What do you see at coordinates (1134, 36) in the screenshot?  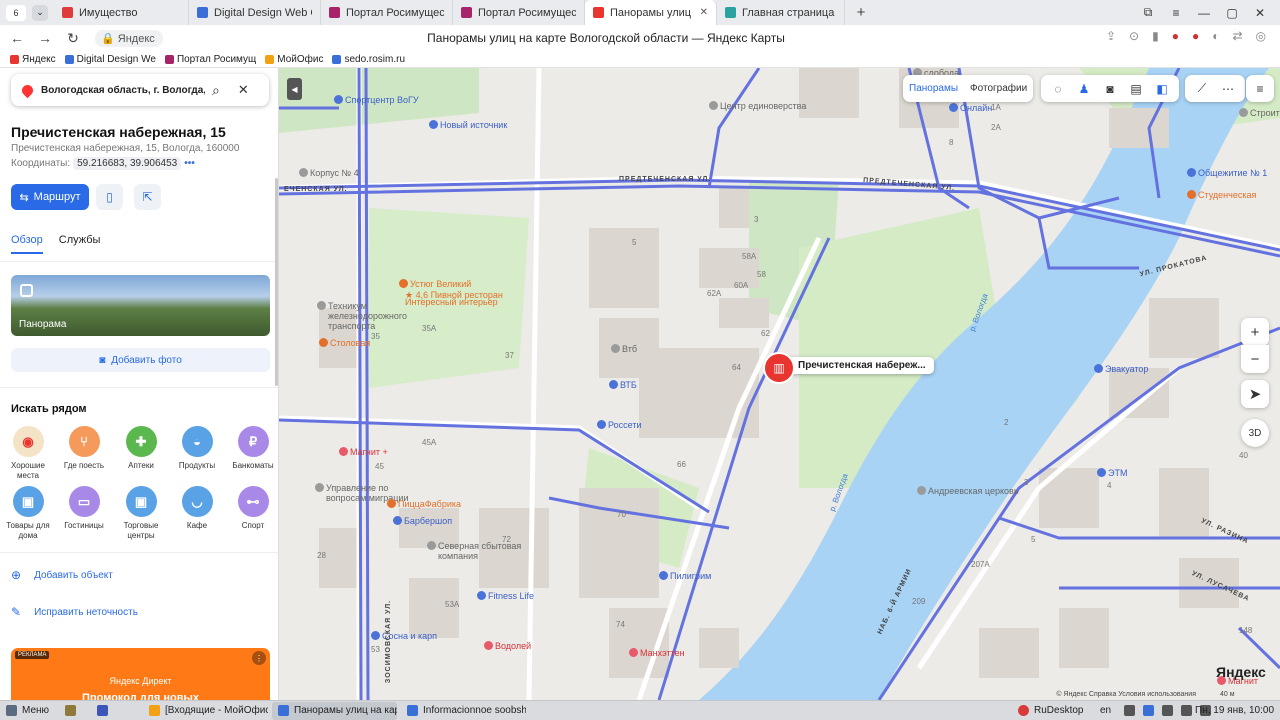 I see `location-icon: ⊙` at bounding box center [1134, 36].